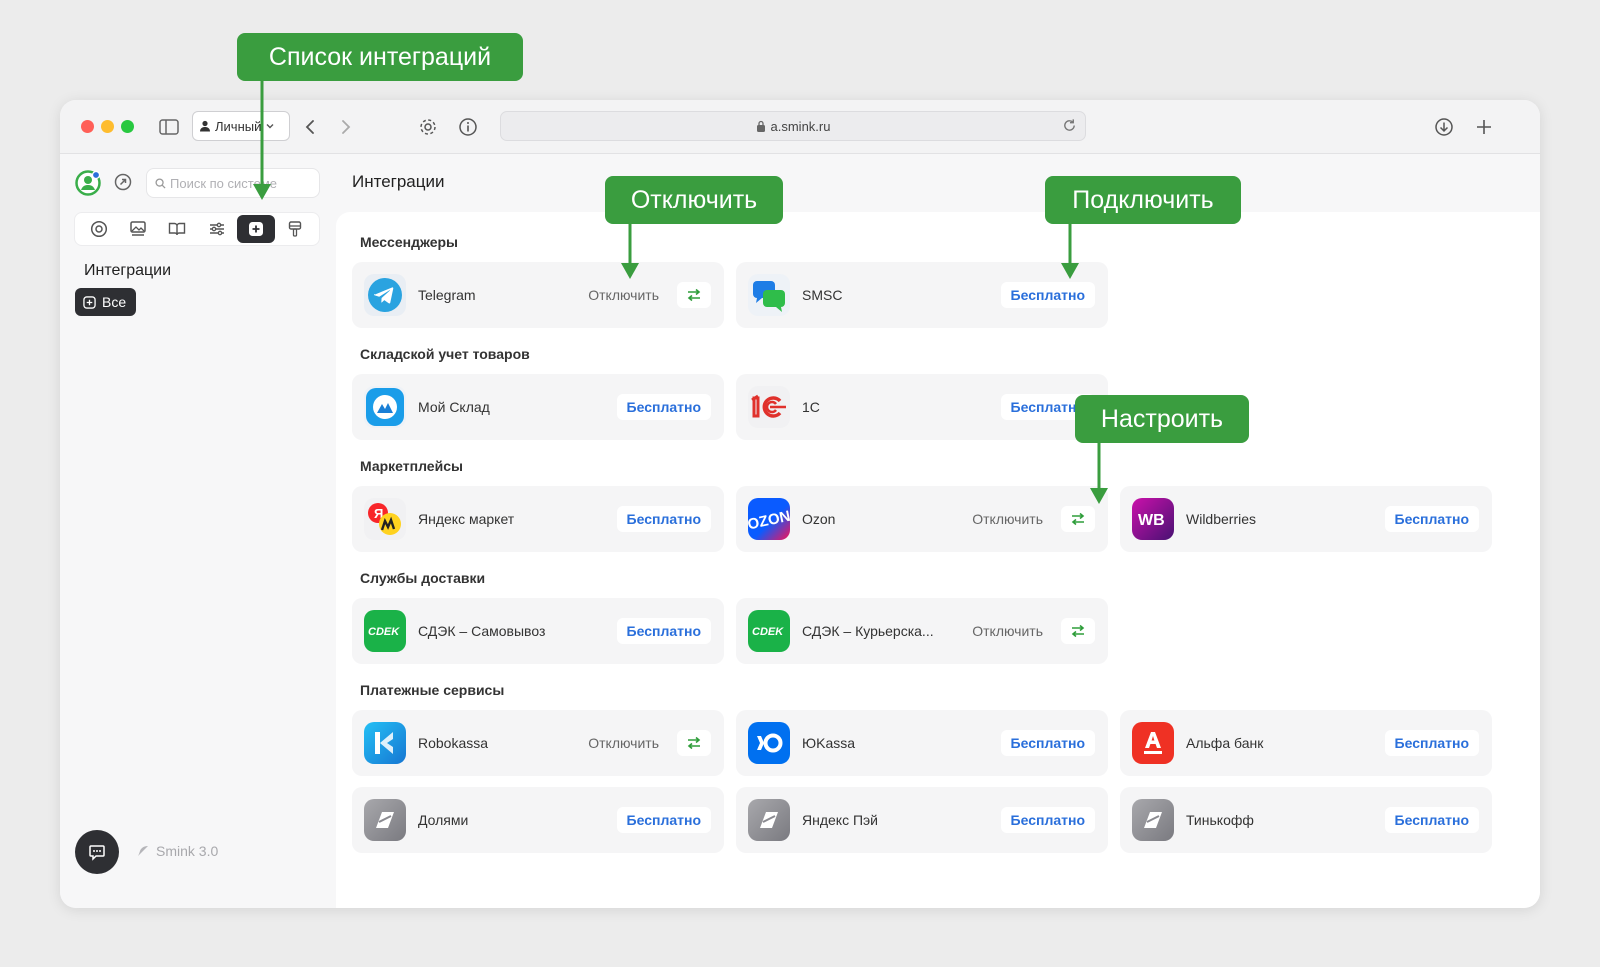 The image size is (1600, 967). What do you see at coordinates (187, 851) in the screenshot?
I see `version-text: Smink 3.0` at bounding box center [187, 851].